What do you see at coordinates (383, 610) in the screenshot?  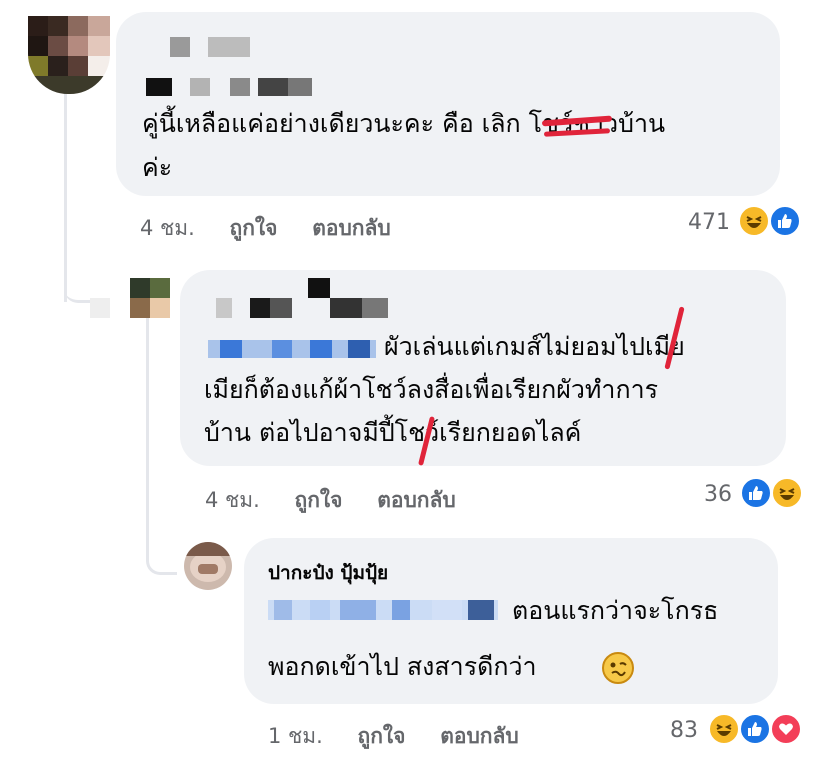 I see `mention-redacted` at bounding box center [383, 610].